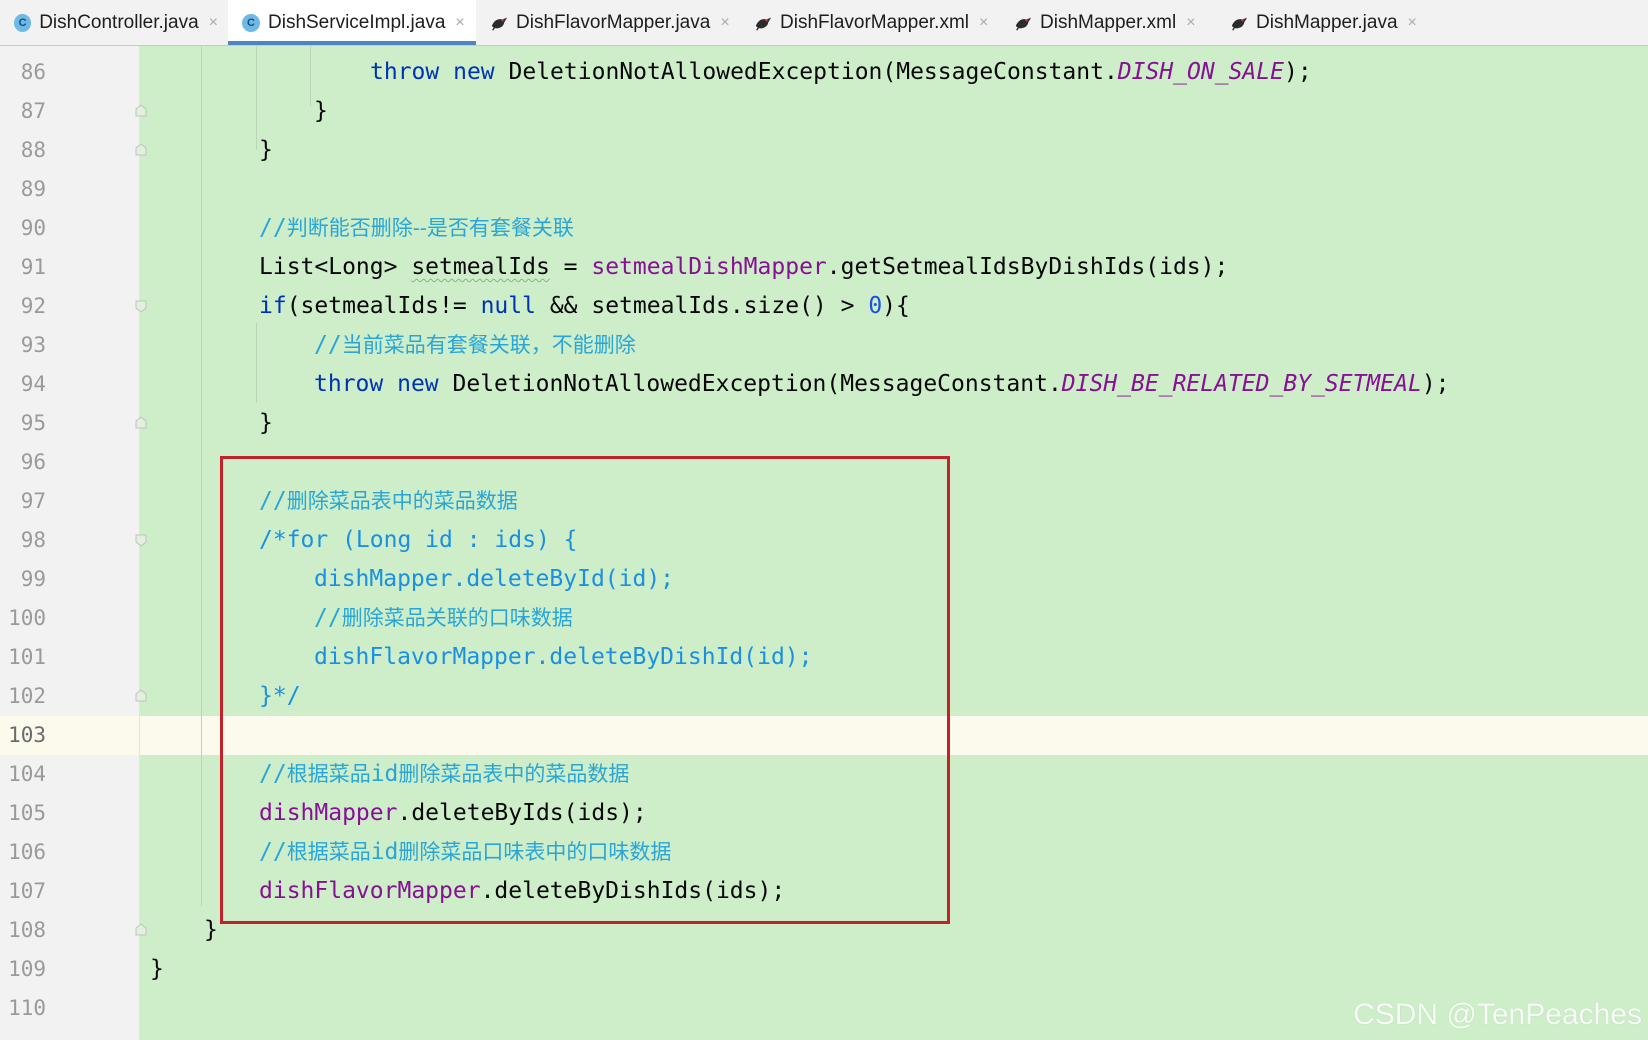 The image size is (1648, 1040). What do you see at coordinates (23, 579) in the screenshot?
I see `line-number: 99` at bounding box center [23, 579].